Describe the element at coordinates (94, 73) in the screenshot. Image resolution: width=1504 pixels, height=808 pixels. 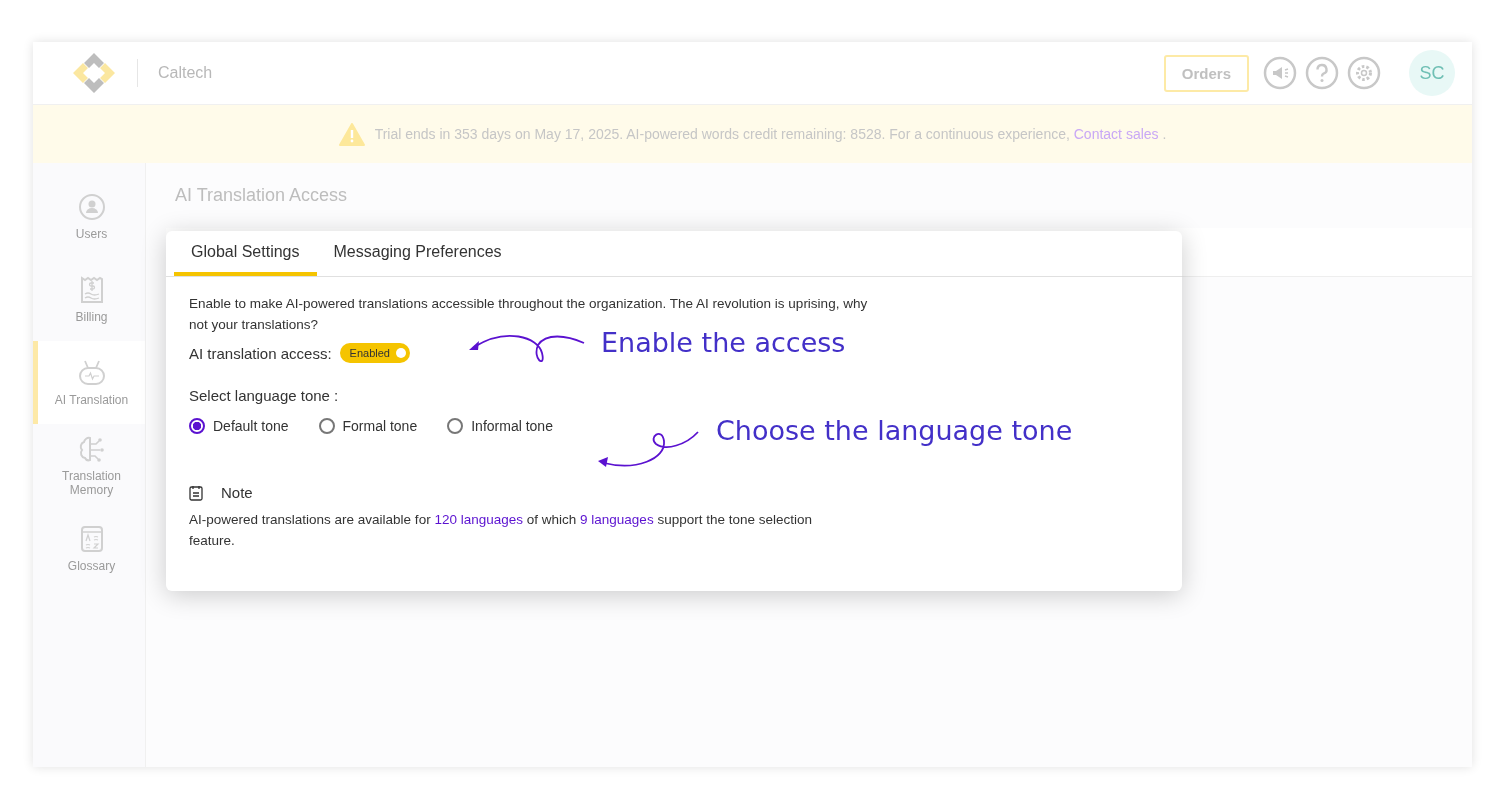
I see `logo-icon` at that location.